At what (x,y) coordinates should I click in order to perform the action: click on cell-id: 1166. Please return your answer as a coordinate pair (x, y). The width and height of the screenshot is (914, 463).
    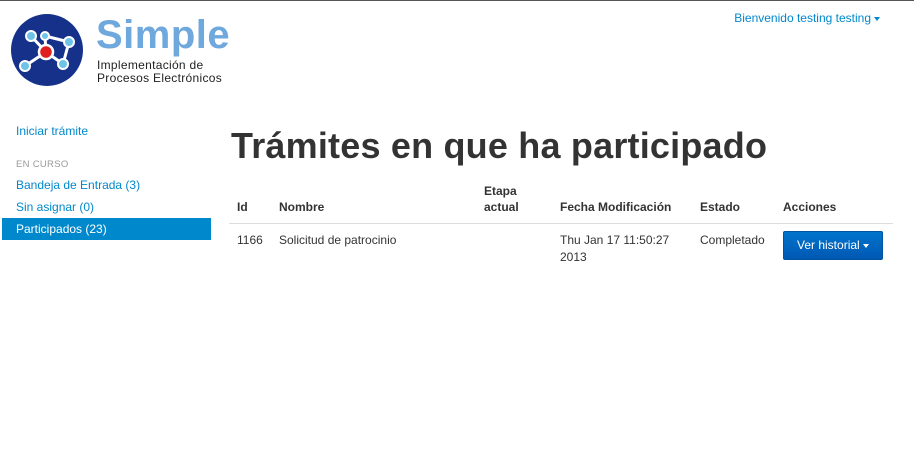
    Looking at the image, I should click on (250, 248).